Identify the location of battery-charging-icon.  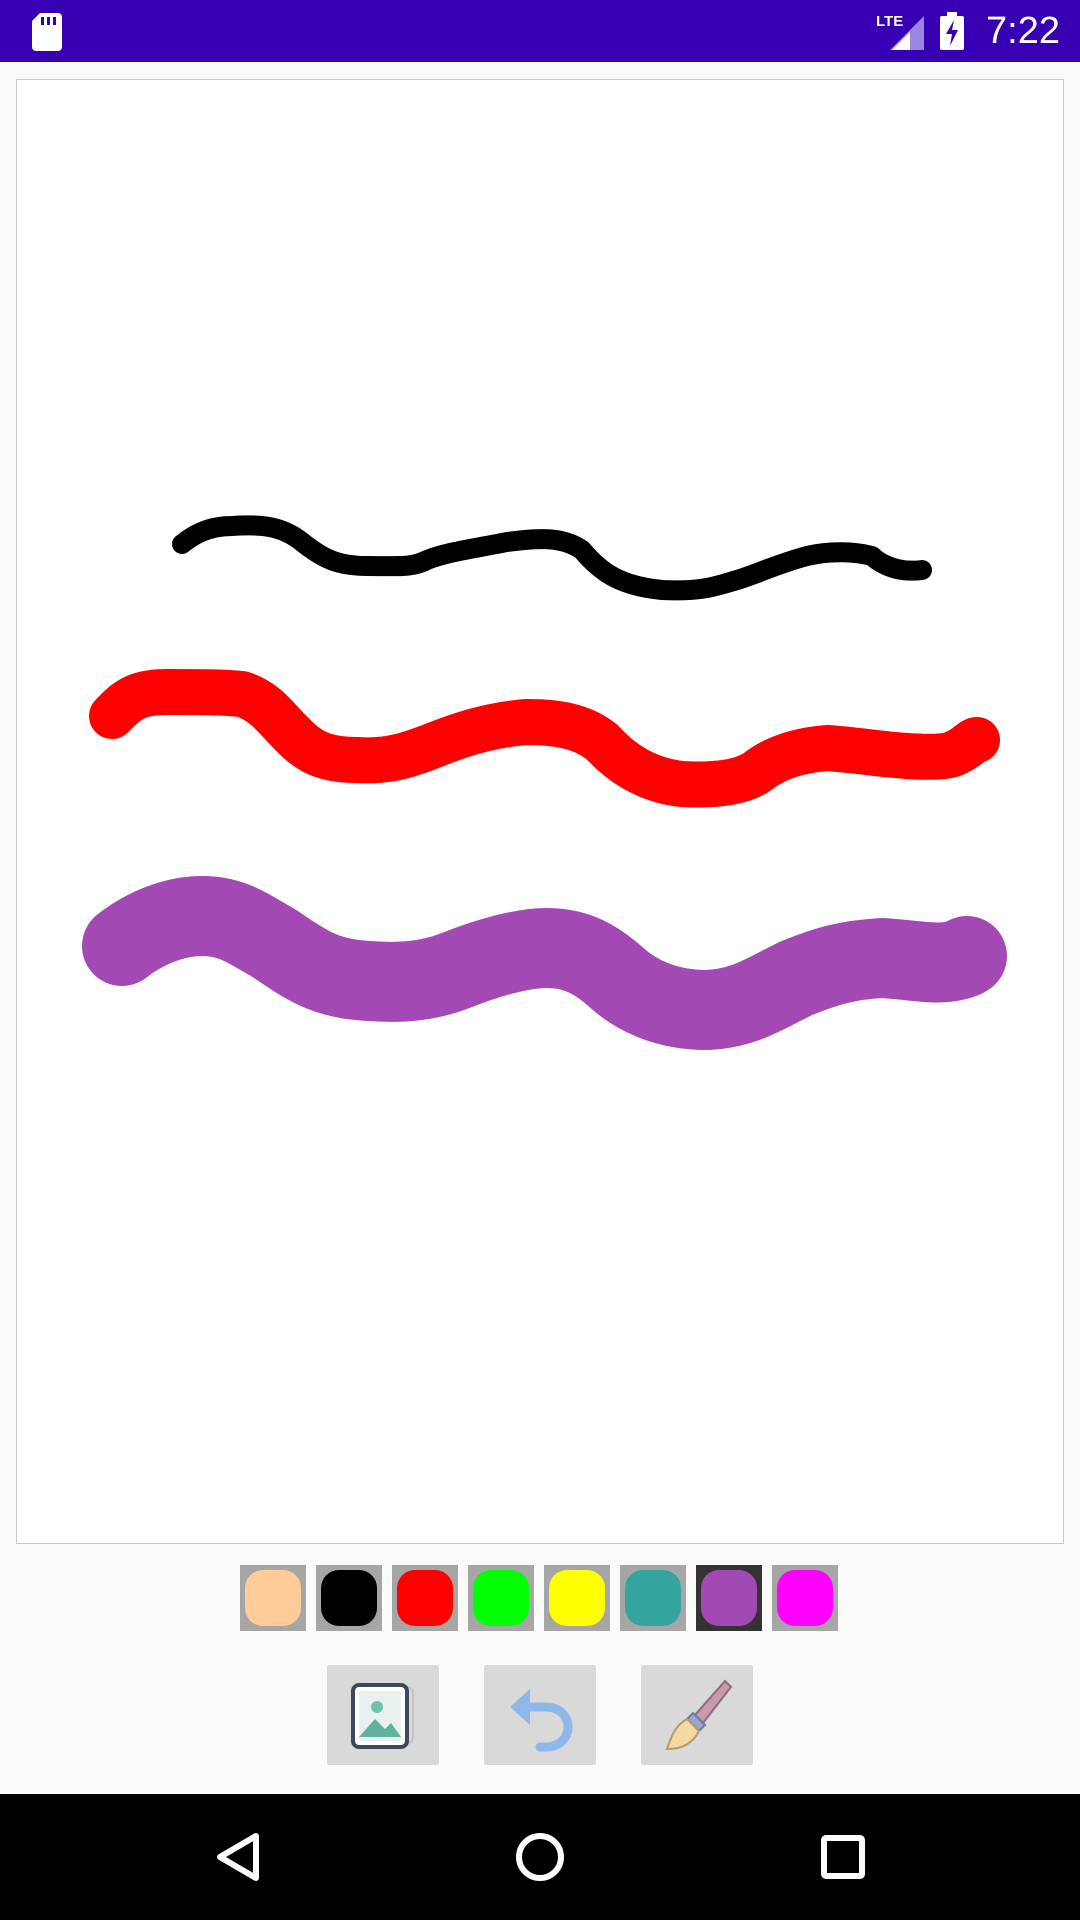
(952, 31).